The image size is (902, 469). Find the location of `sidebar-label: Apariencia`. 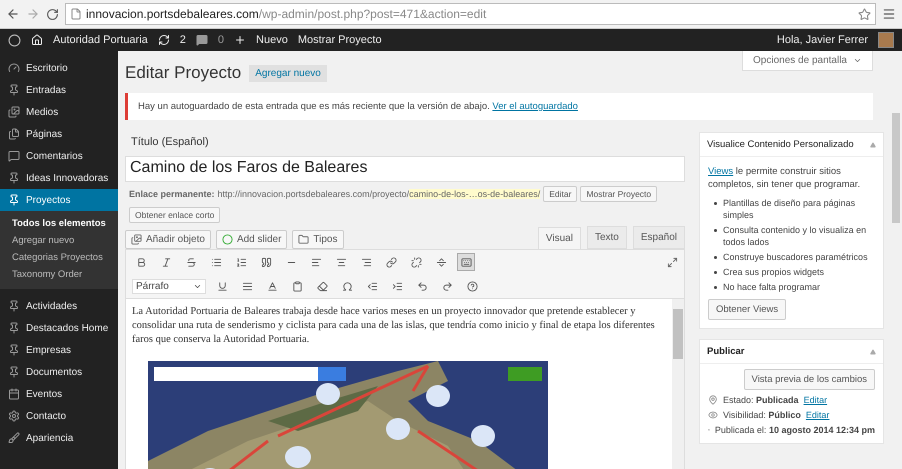

sidebar-label: Apariencia is located at coordinates (50, 438).